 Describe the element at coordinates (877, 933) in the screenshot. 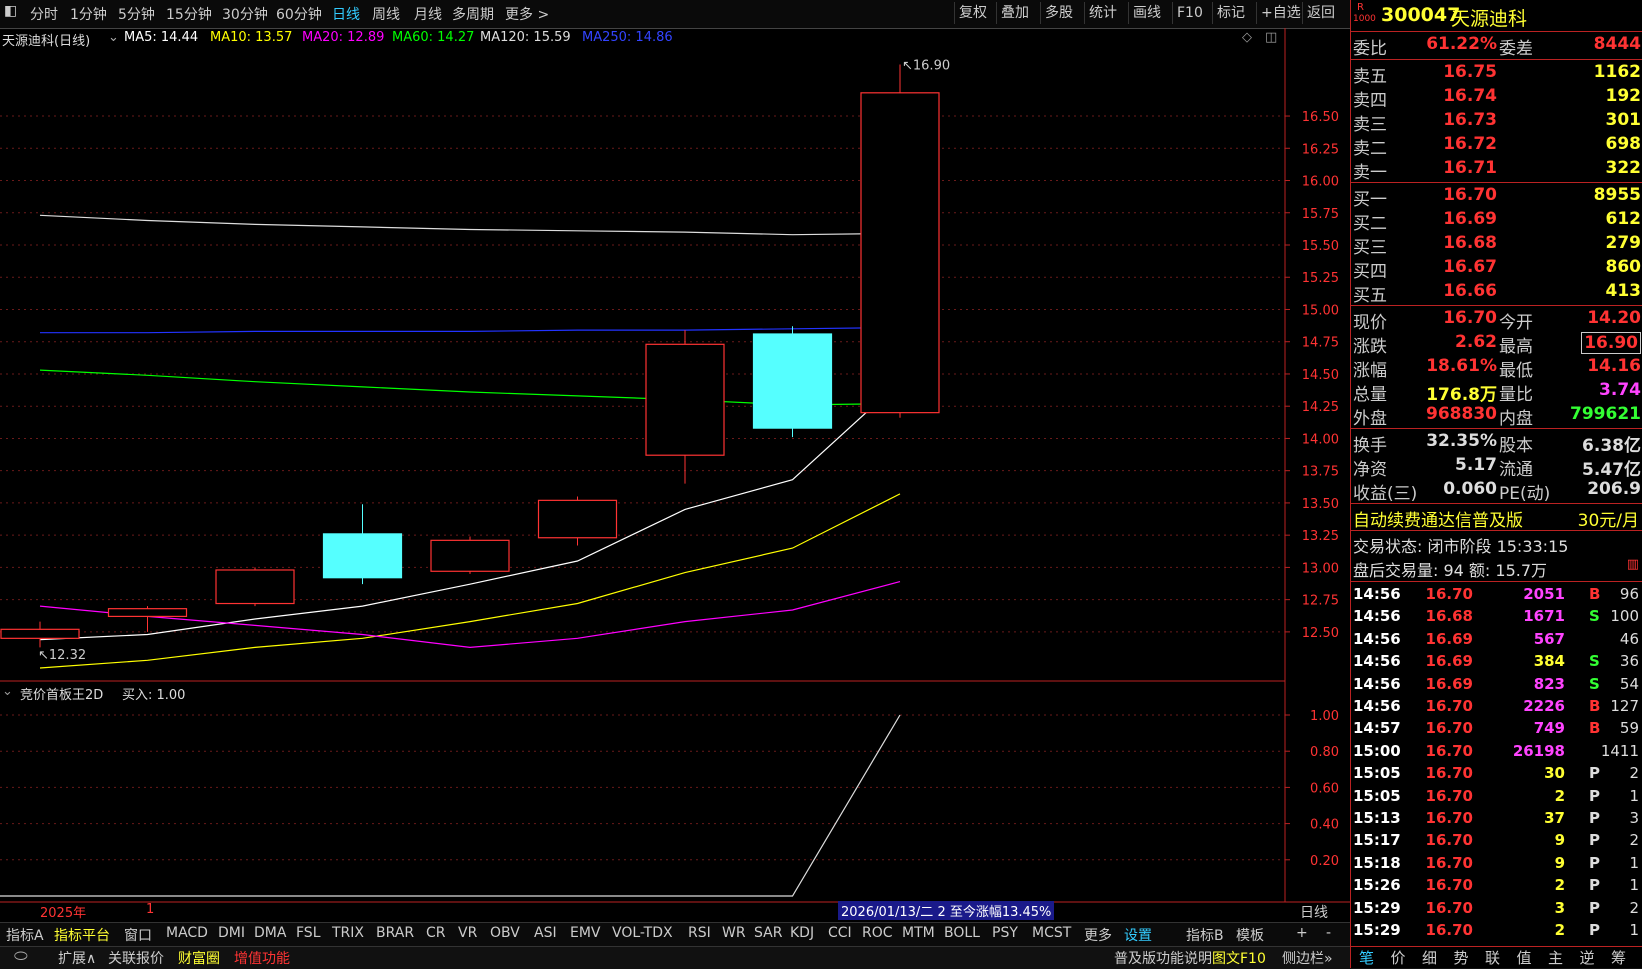

I see `indicator-tab: ROC` at that location.